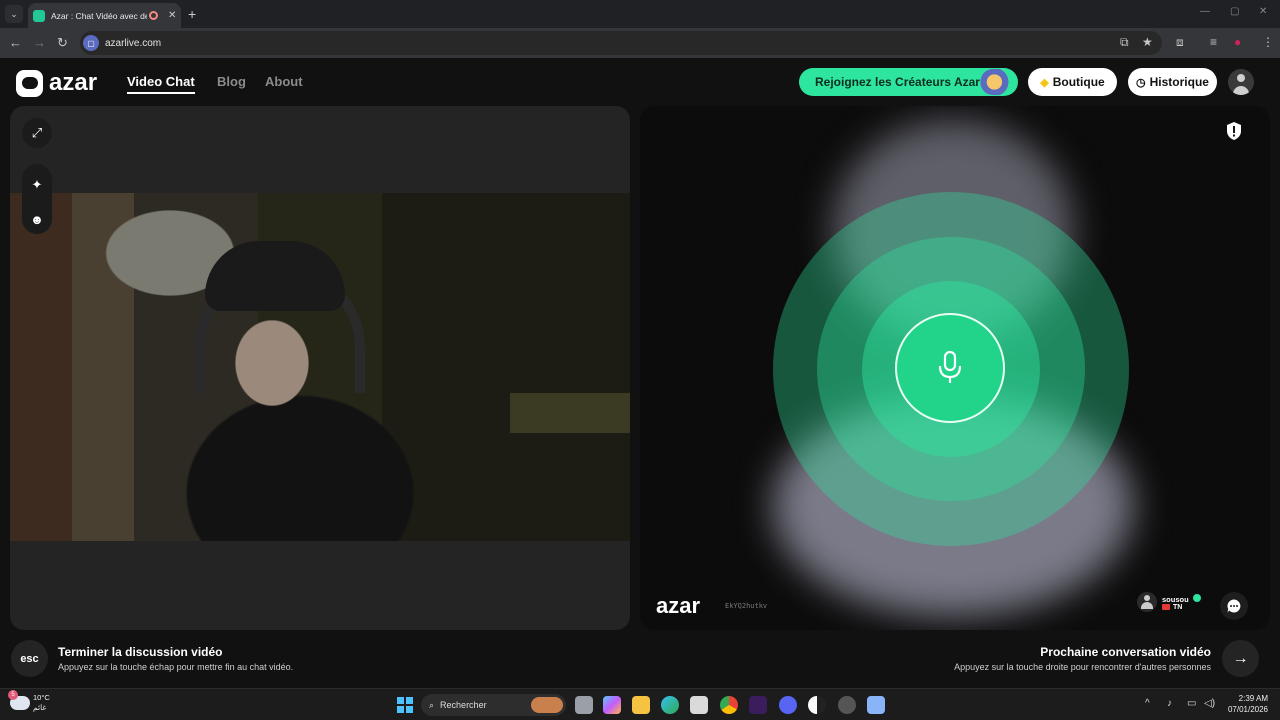 The width and height of the screenshot is (1280, 720). I want to click on weather-widget: 5 10°C غائم, so click(29, 701).